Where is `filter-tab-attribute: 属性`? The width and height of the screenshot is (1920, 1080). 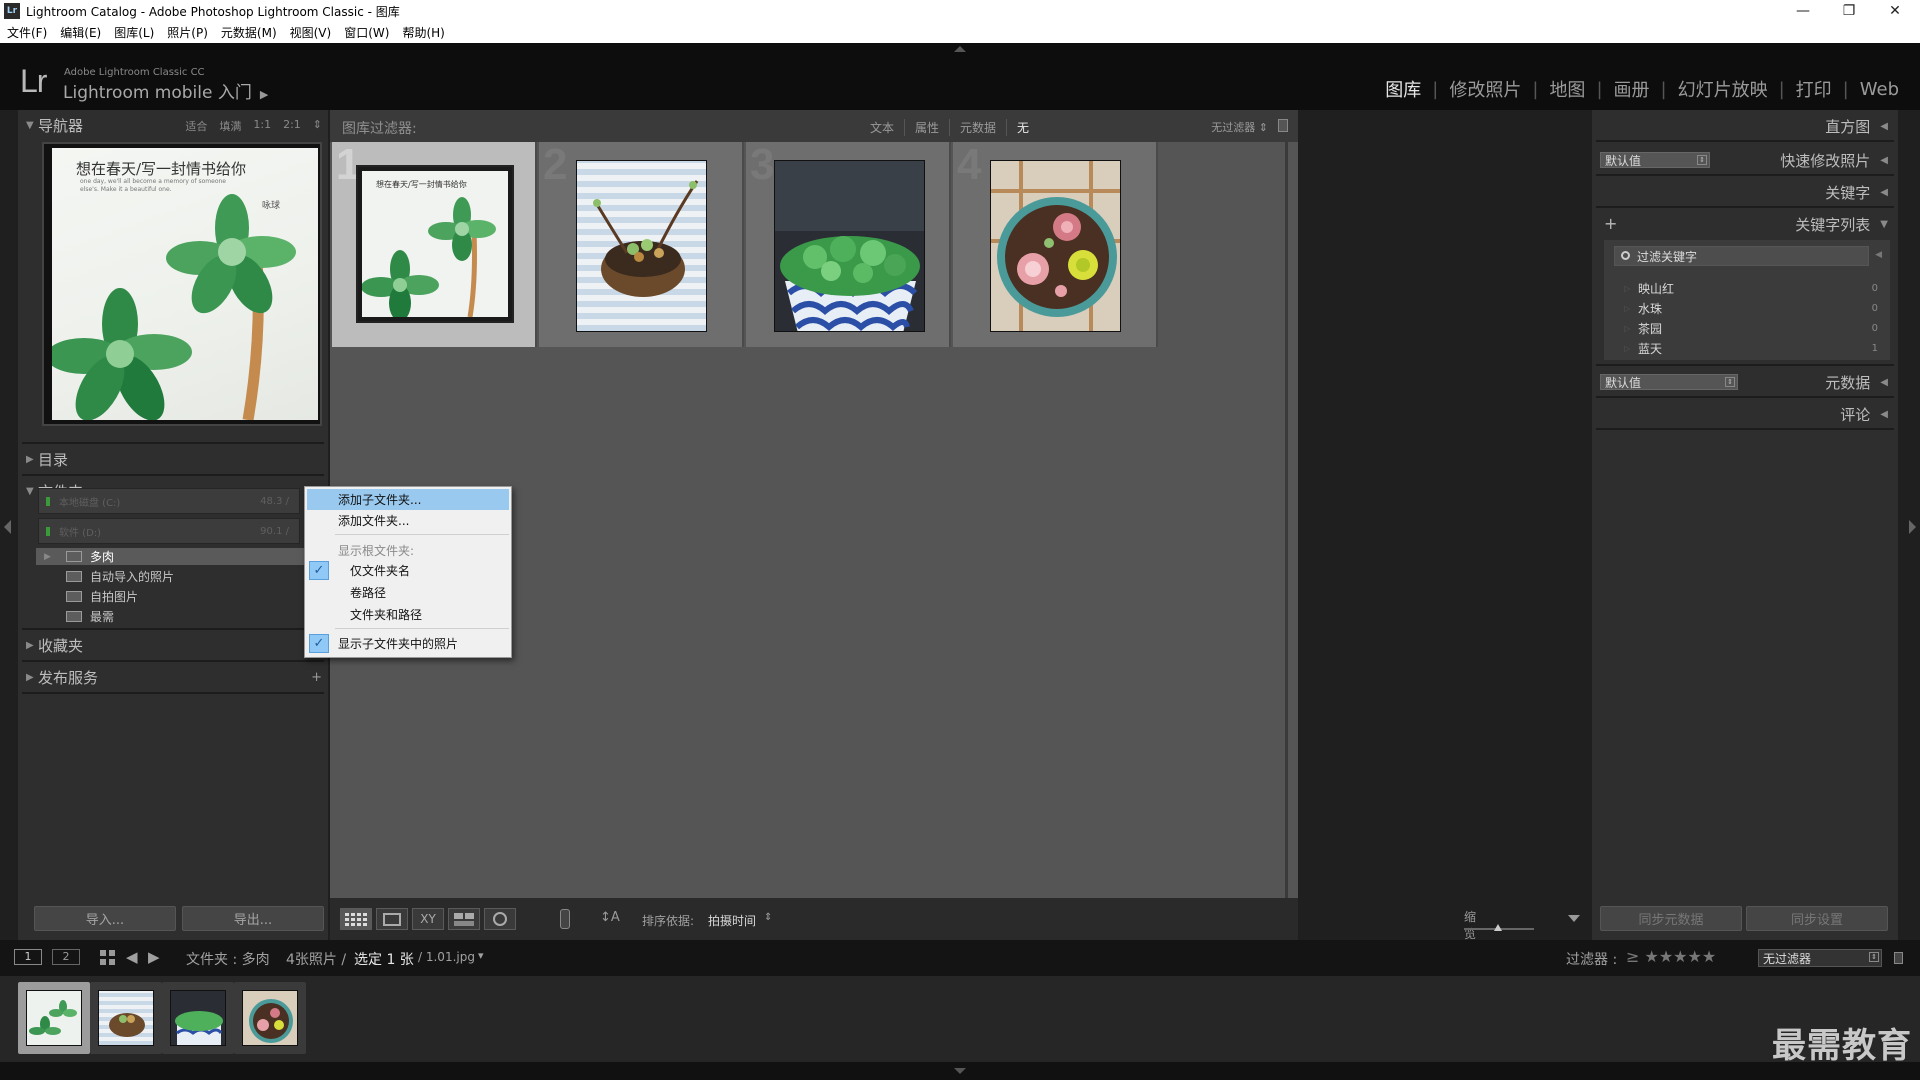 filter-tab-attribute: 属性 is located at coordinates (928, 127).